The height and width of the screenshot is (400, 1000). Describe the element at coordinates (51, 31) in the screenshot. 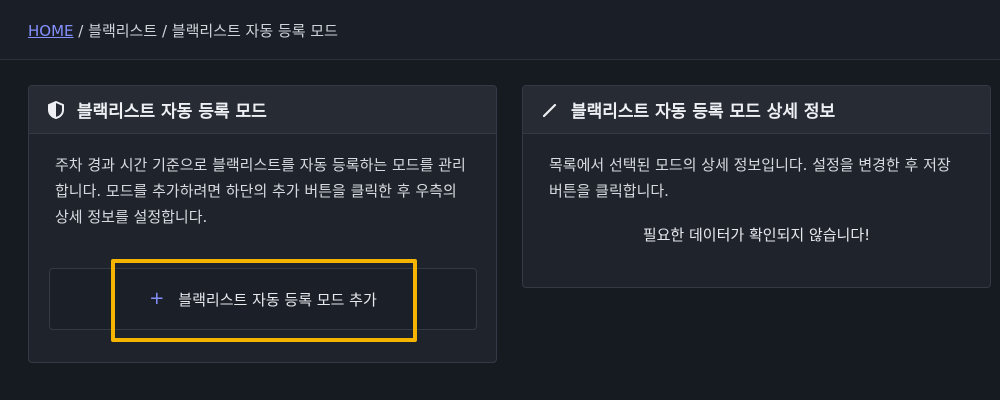

I see `breadcrumb-home-link: HOME` at that location.